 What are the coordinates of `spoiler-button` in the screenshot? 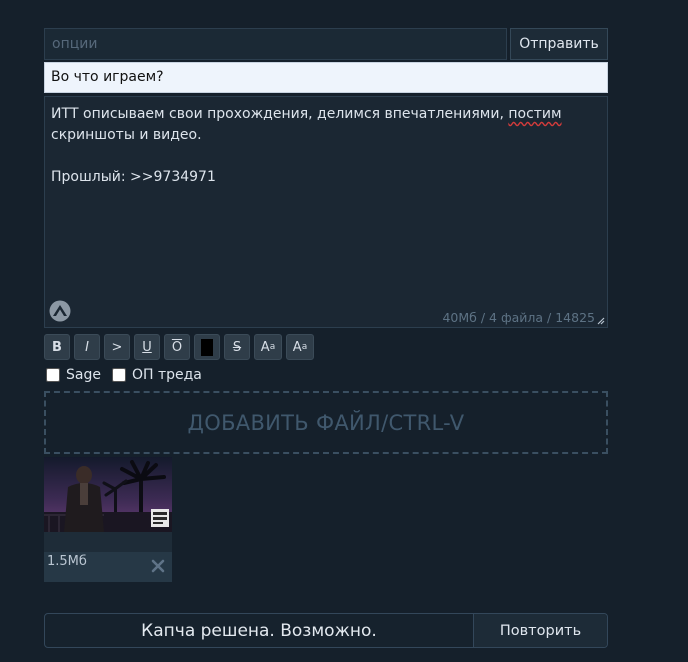 It's located at (207, 347).